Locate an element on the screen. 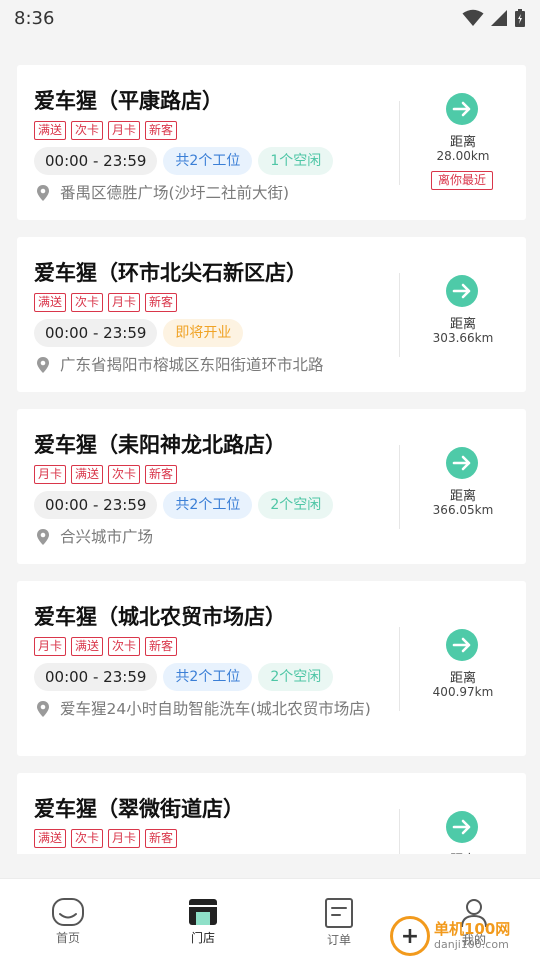 The width and height of the screenshot is (540, 960). address-text: 广东省揭阳市榕城区东阳街道环市北路 is located at coordinates (192, 365).